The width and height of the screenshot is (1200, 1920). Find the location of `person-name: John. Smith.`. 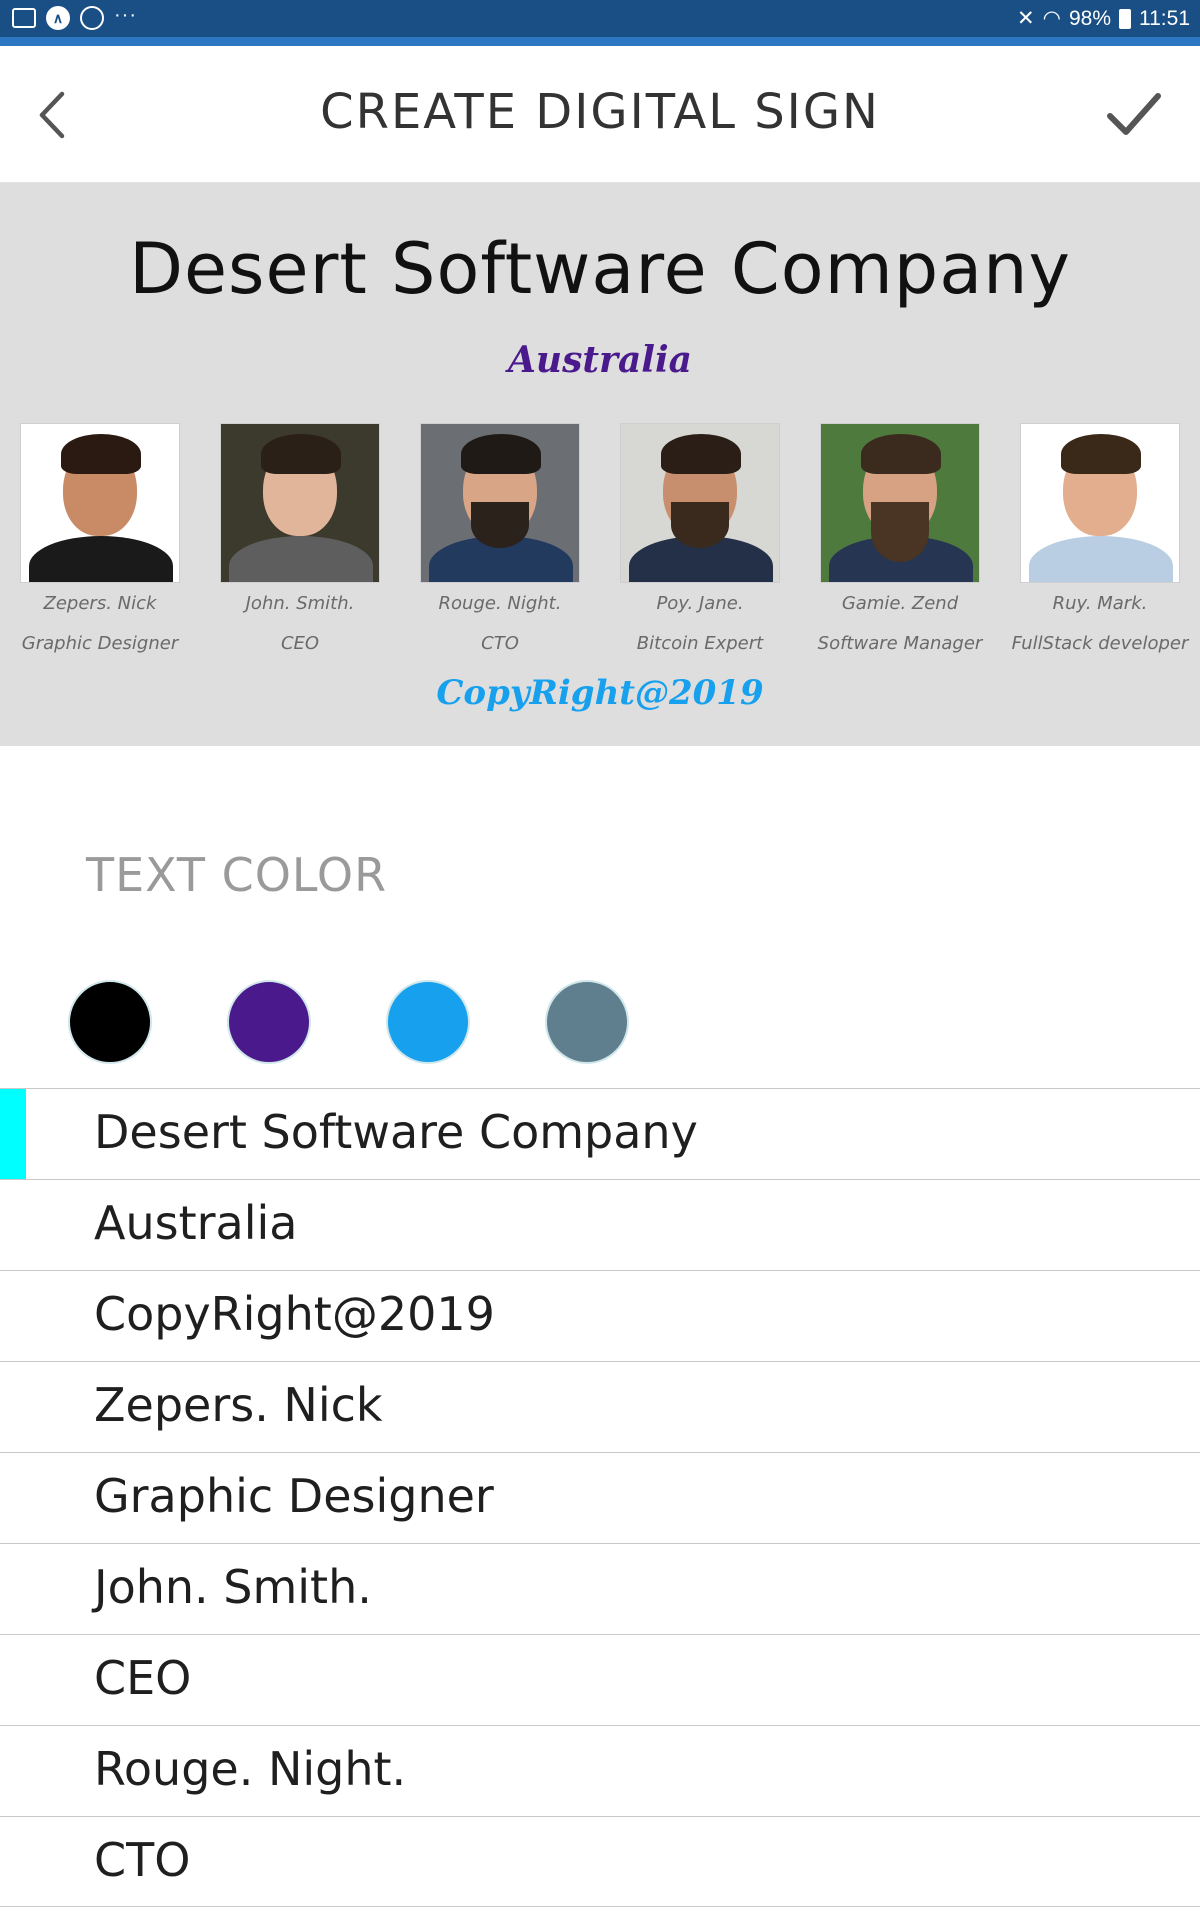

person-name: John. Smith. is located at coordinates (300, 603).